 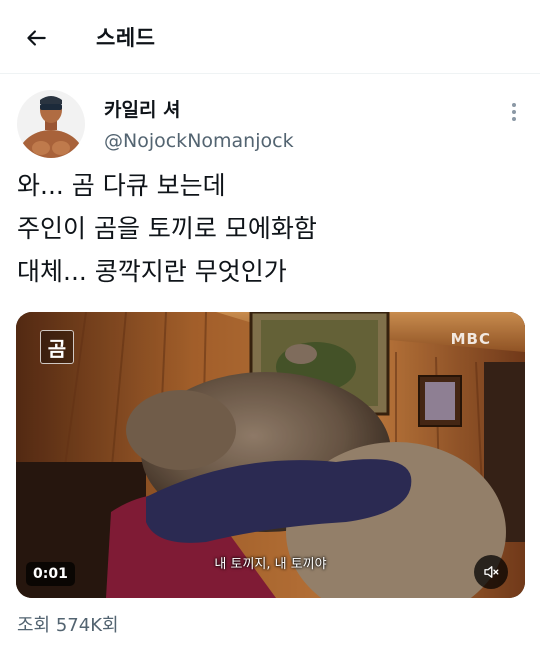 I want to click on muted-speaker-icon, so click(x=491, y=572).